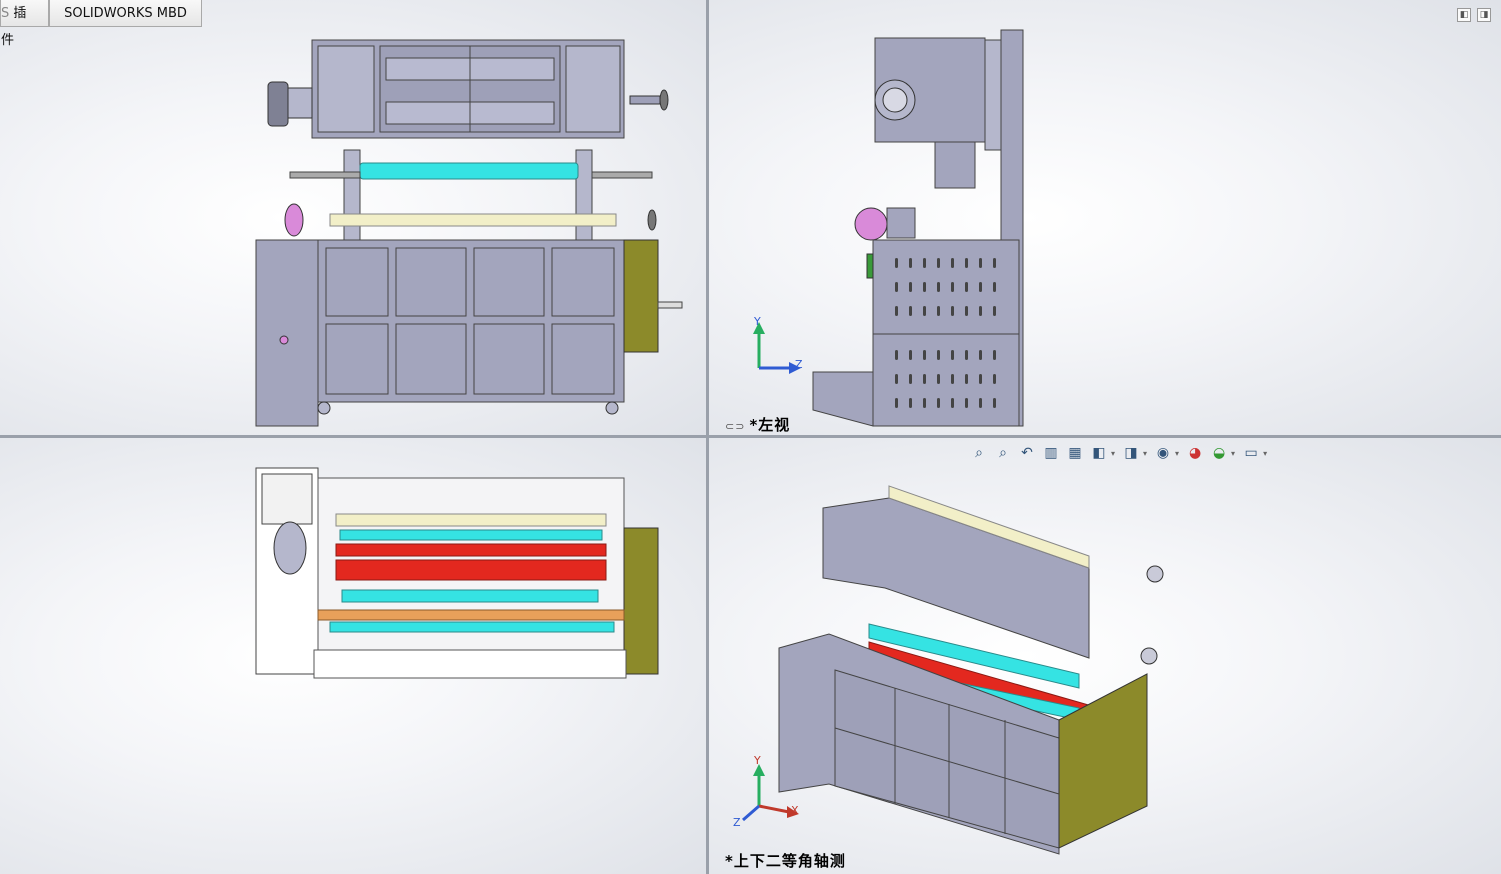  What do you see at coordinates (795, 810) in the screenshot?
I see `axis-x-label: X` at bounding box center [795, 810].